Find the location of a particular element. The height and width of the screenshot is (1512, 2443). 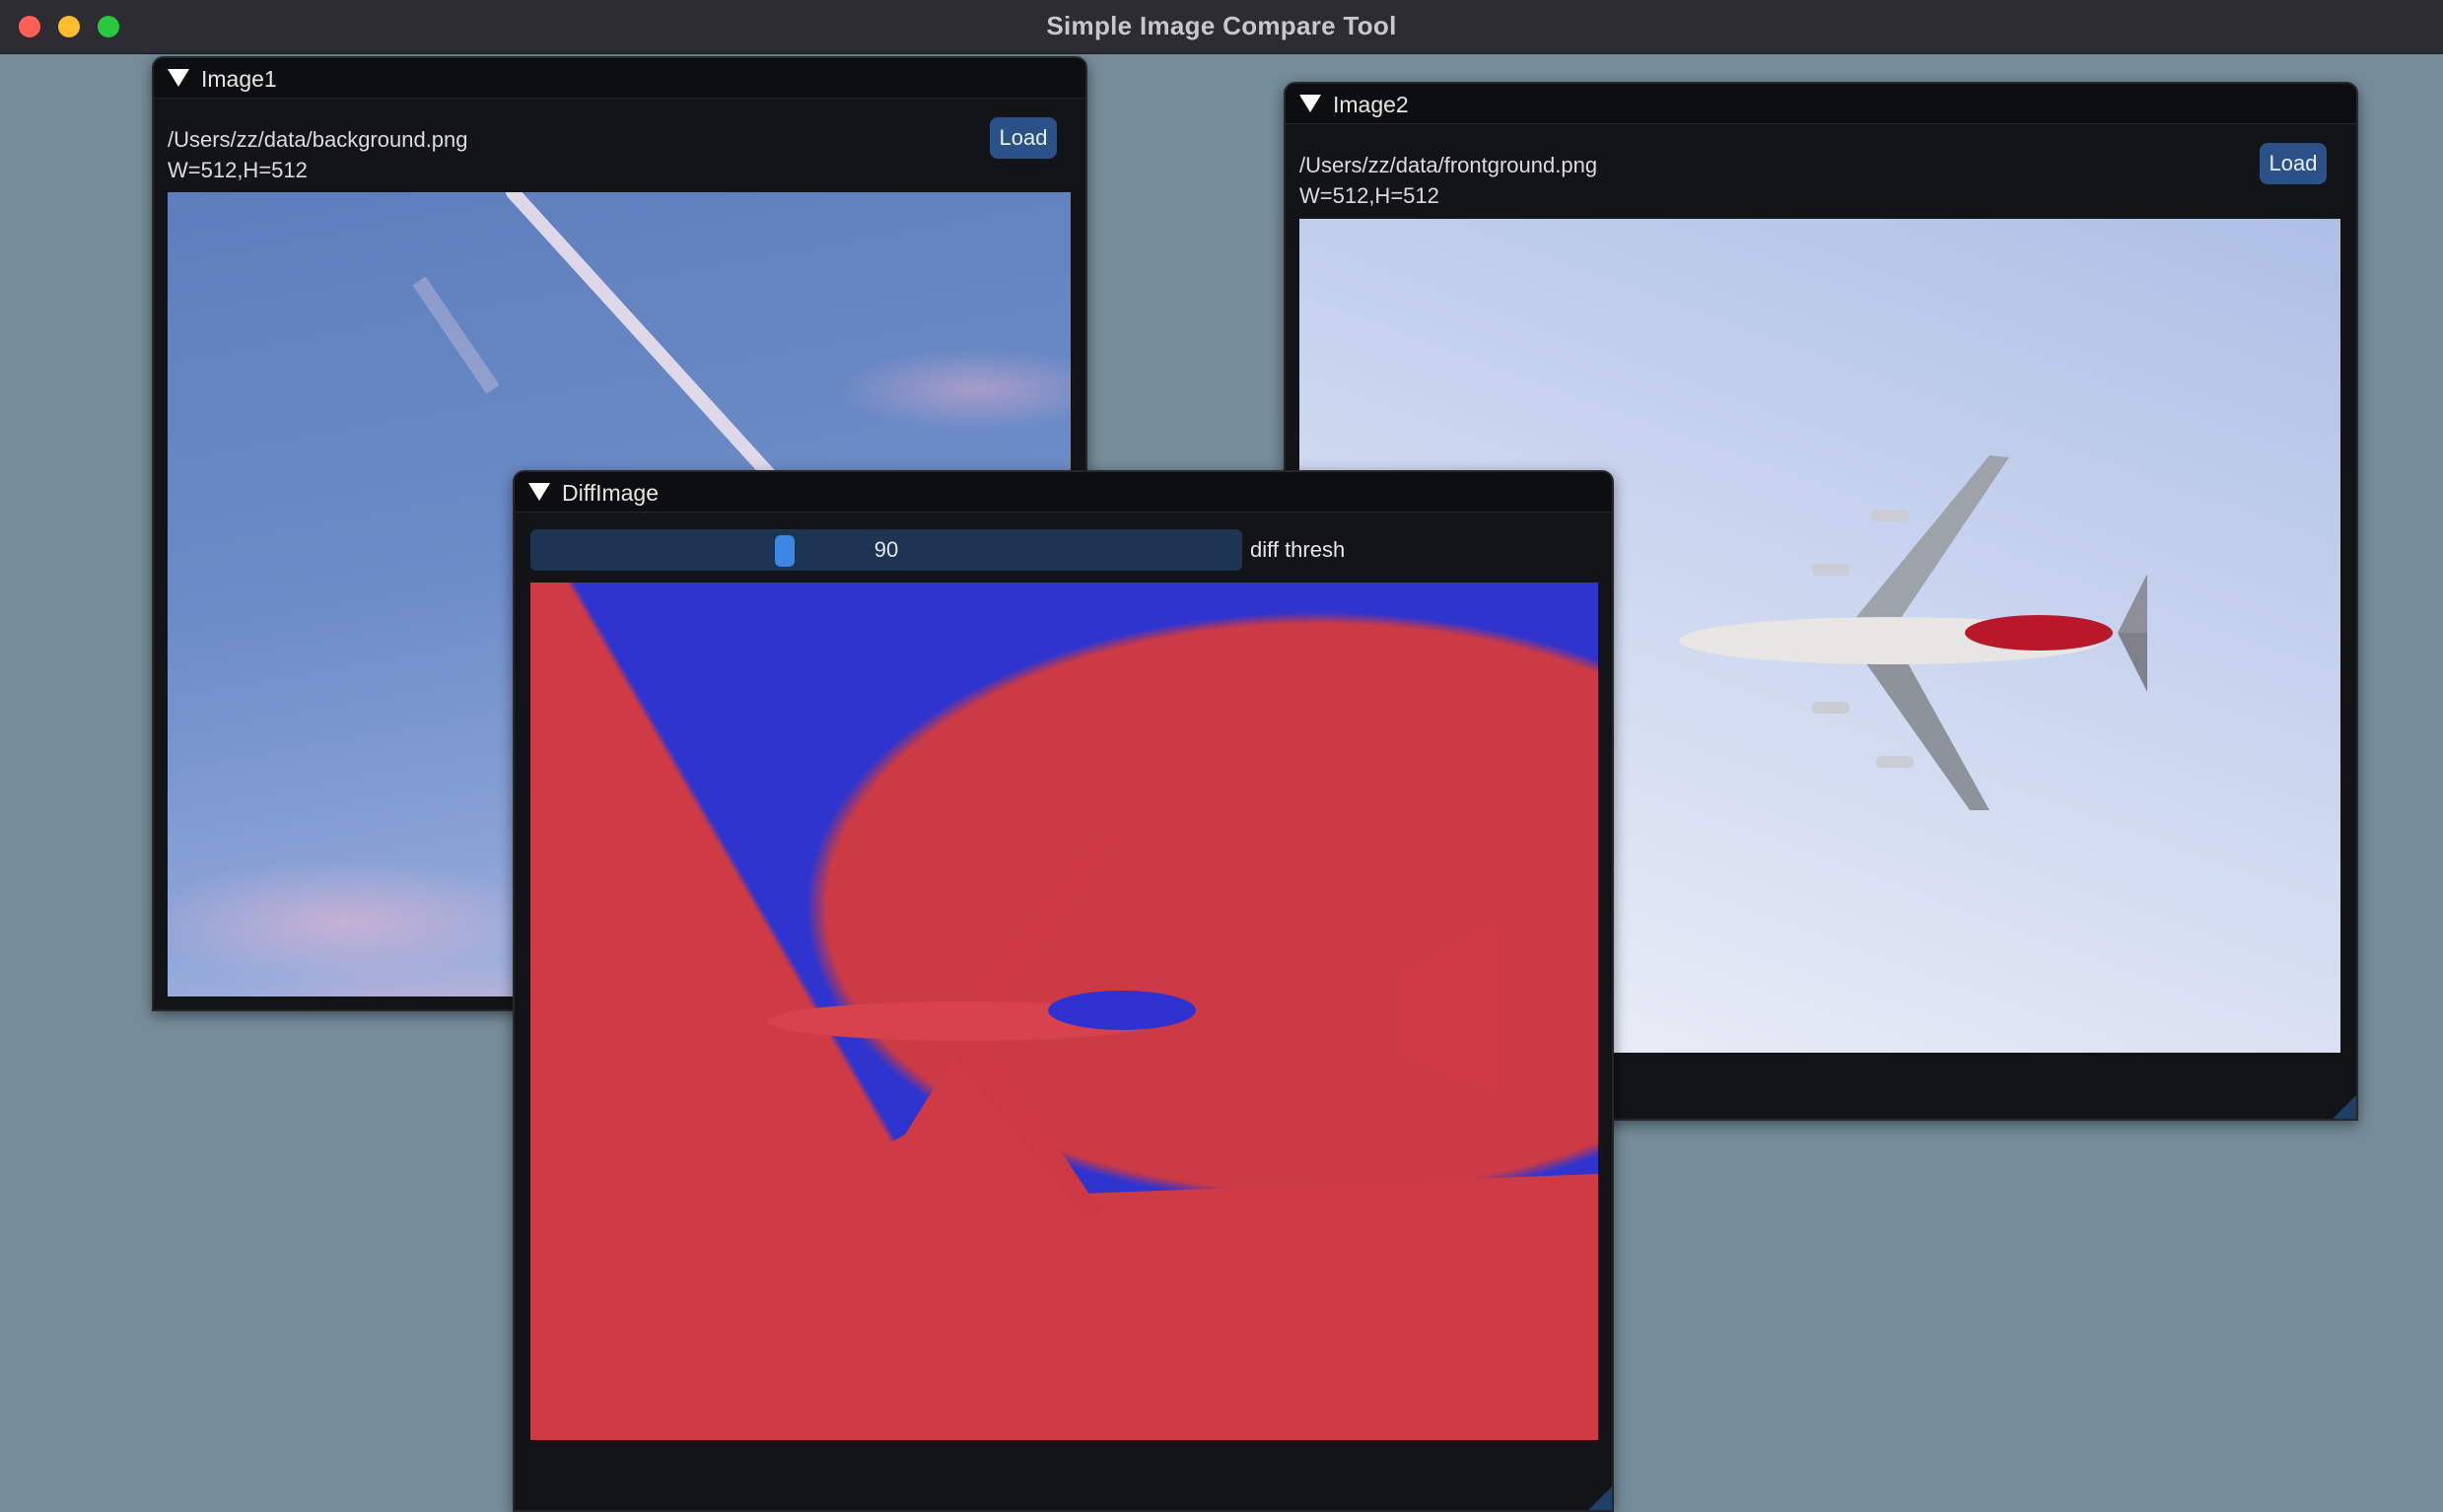

app-title: Simple Image Compare Tool is located at coordinates (1221, 25).